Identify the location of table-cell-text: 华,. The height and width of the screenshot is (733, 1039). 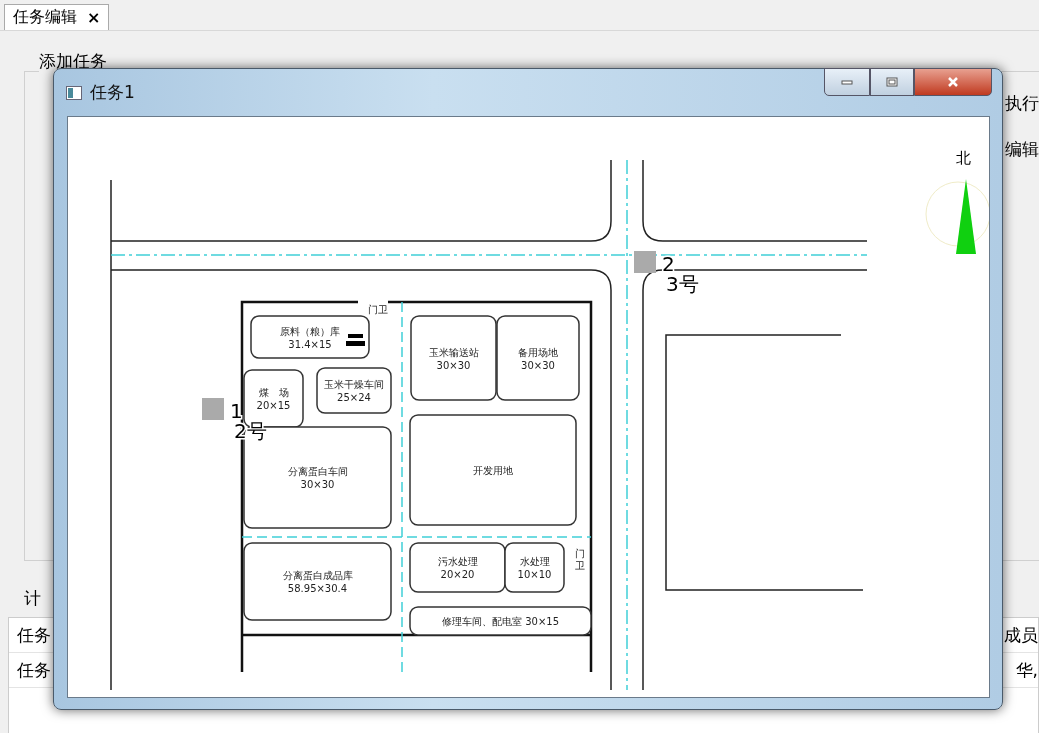
(1026, 670).